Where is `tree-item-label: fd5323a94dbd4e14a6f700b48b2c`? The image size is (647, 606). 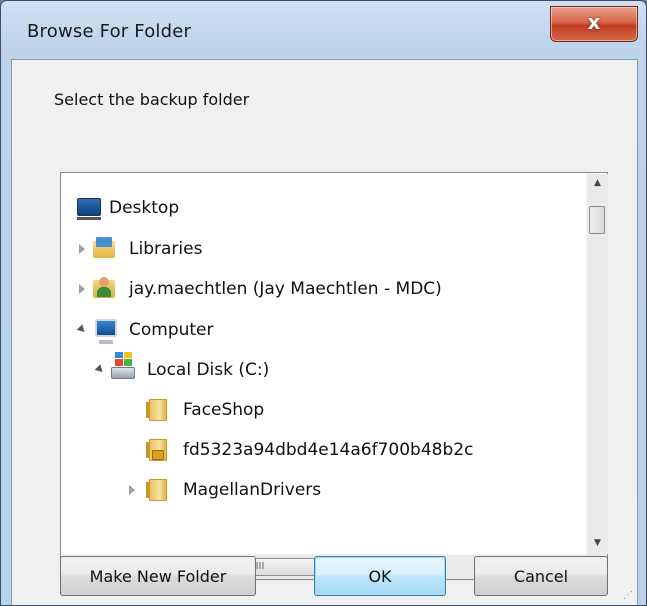 tree-item-label: fd5323a94dbd4e14a6f700b48b2c is located at coordinates (328, 450).